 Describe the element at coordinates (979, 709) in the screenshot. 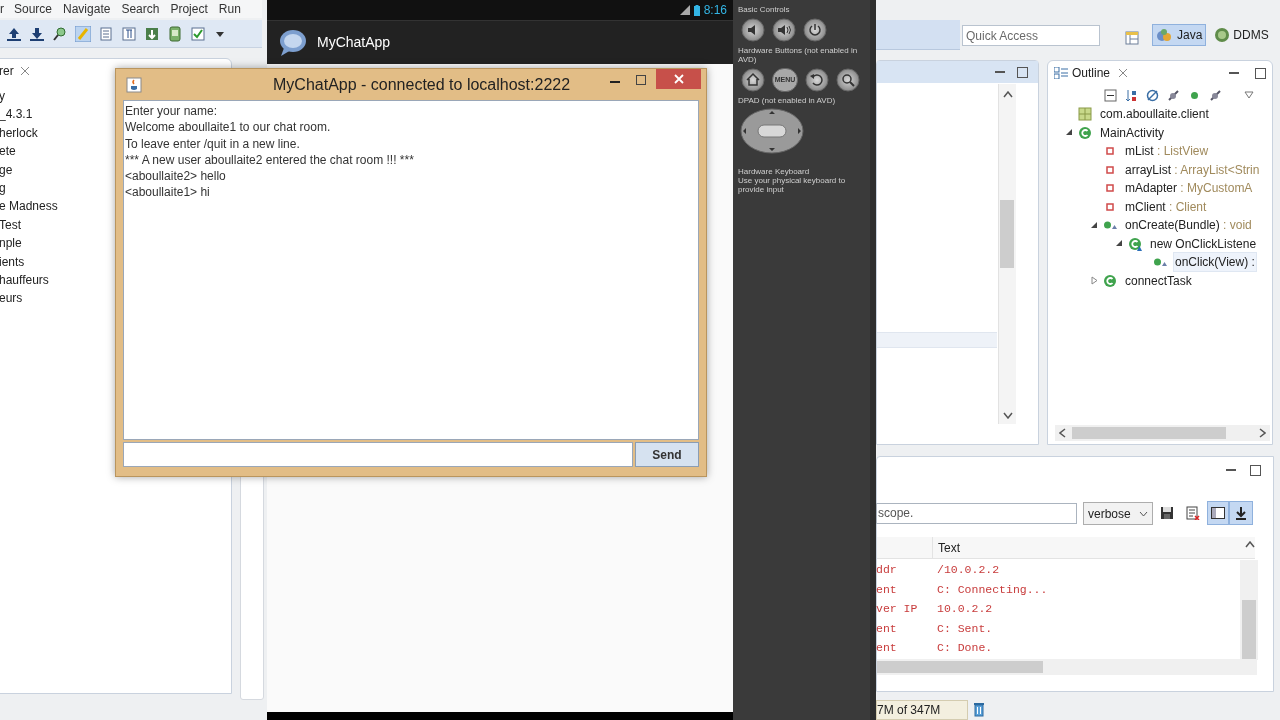

I see `trash-icon` at that location.